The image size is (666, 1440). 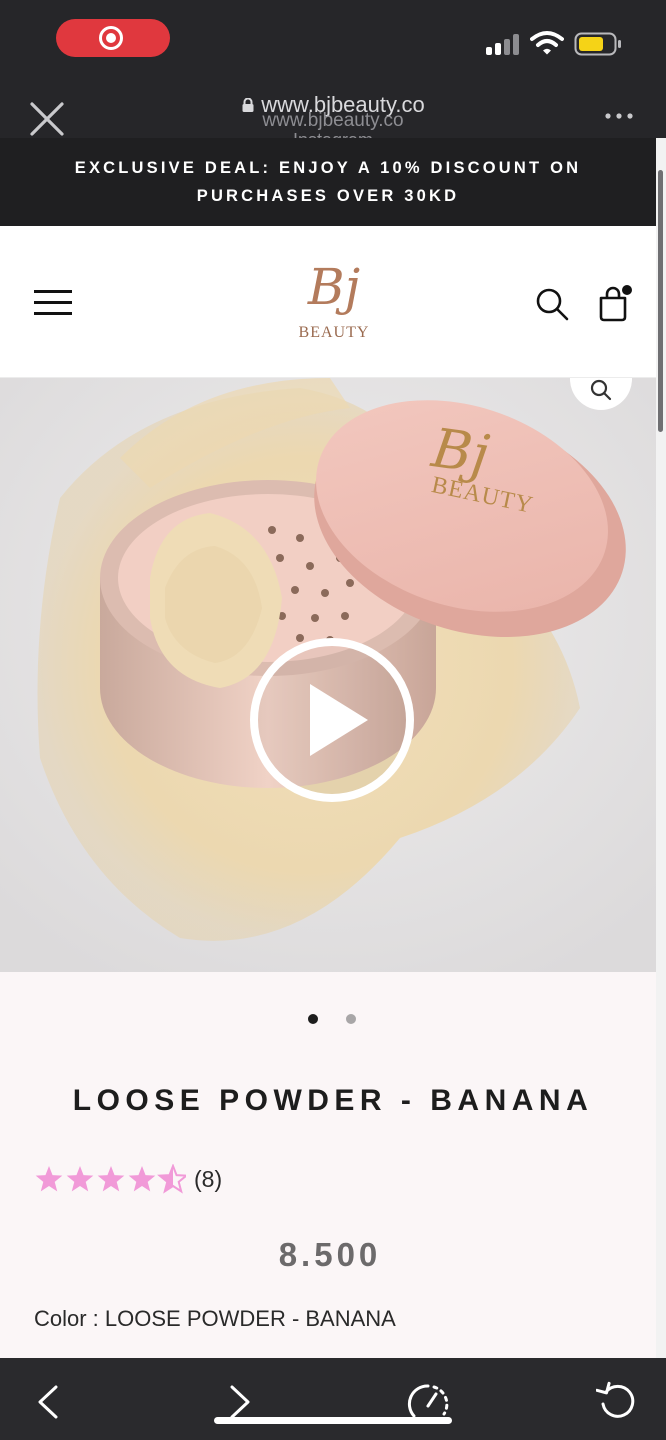 What do you see at coordinates (552, 304) in the screenshot?
I see `search-icon` at bounding box center [552, 304].